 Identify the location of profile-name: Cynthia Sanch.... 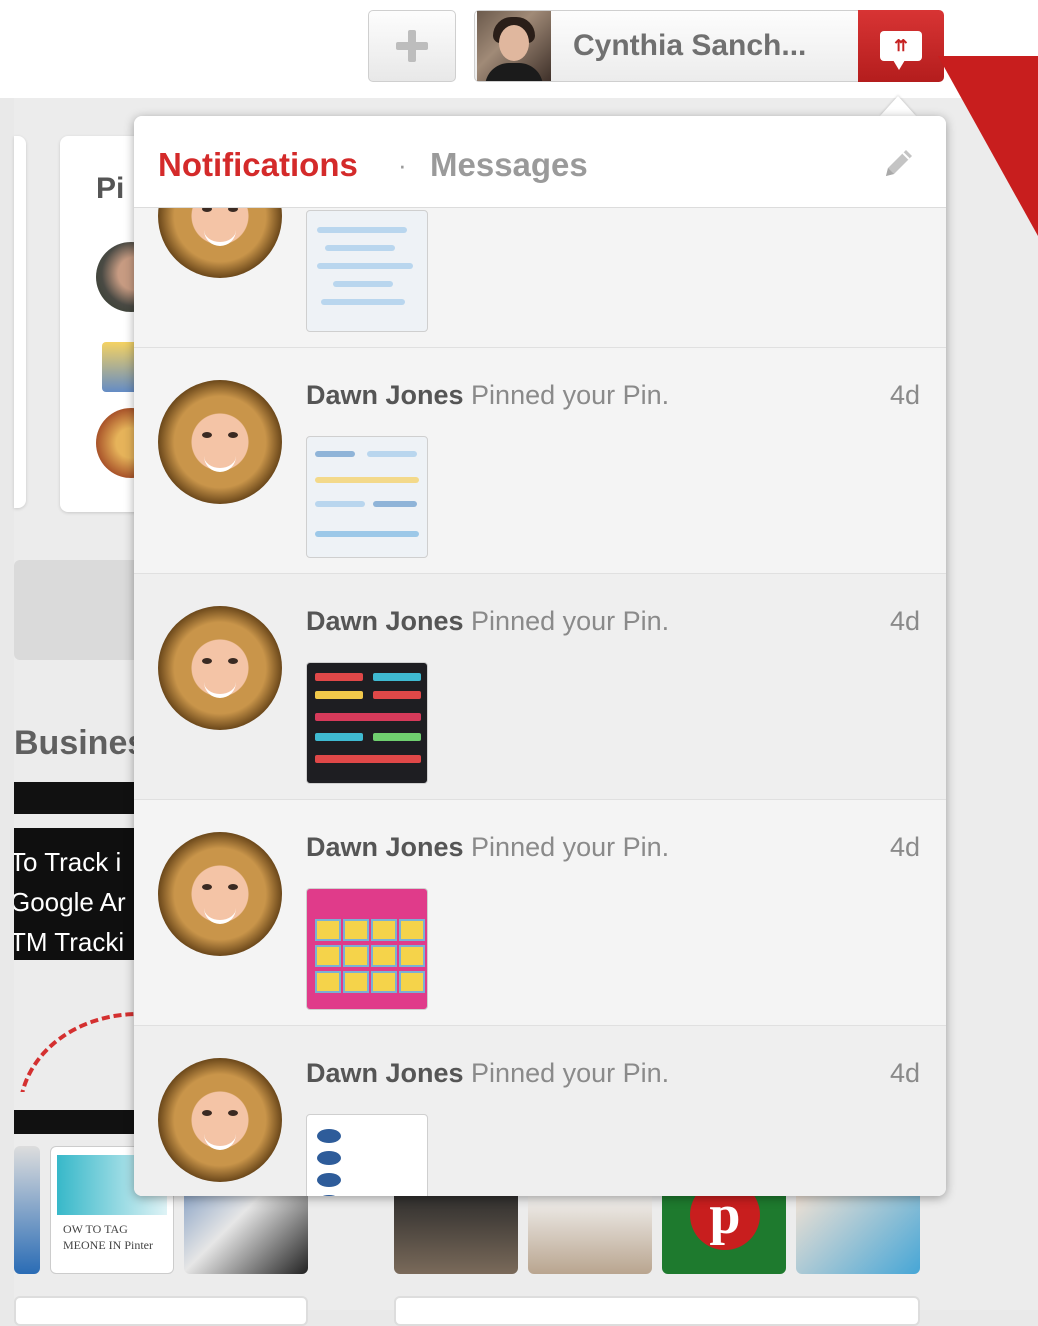
(690, 45).